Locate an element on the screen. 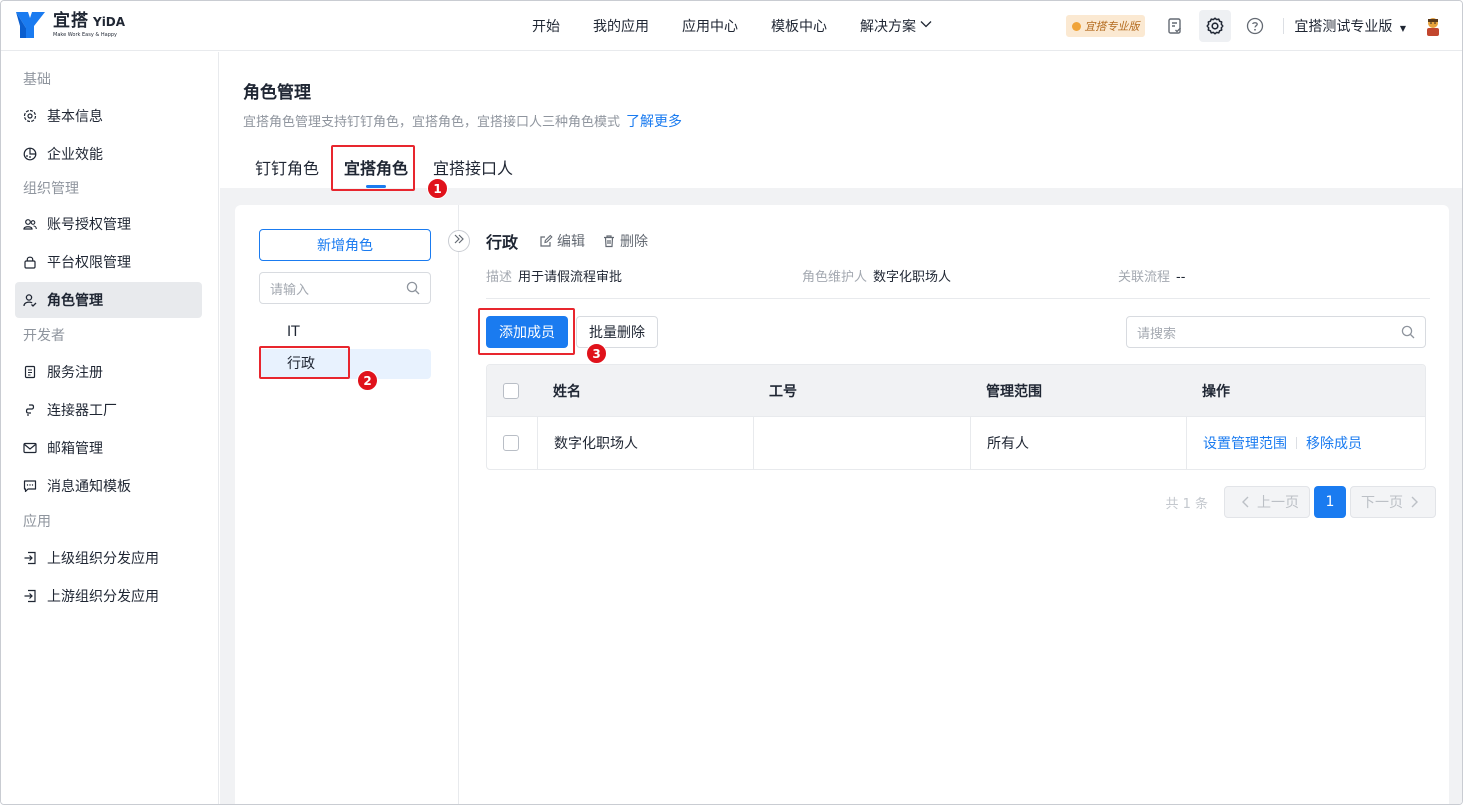 The image size is (1463, 805). delete-role-button: 删除 is located at coordinates (625, 241).